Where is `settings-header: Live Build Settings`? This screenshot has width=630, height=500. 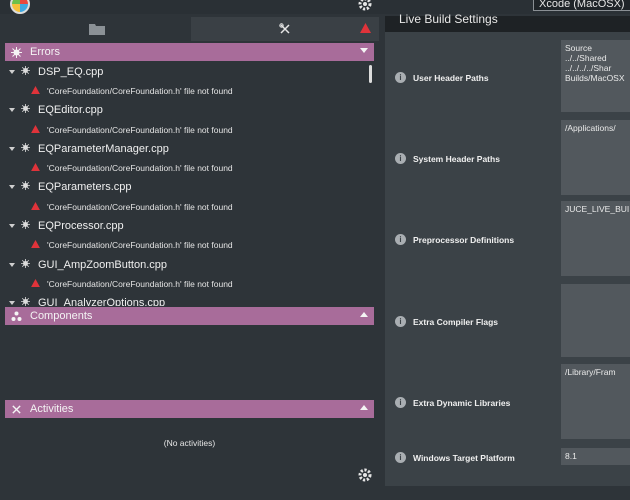
settings-header: Live Build Settings is located at coordinates (507, 22).